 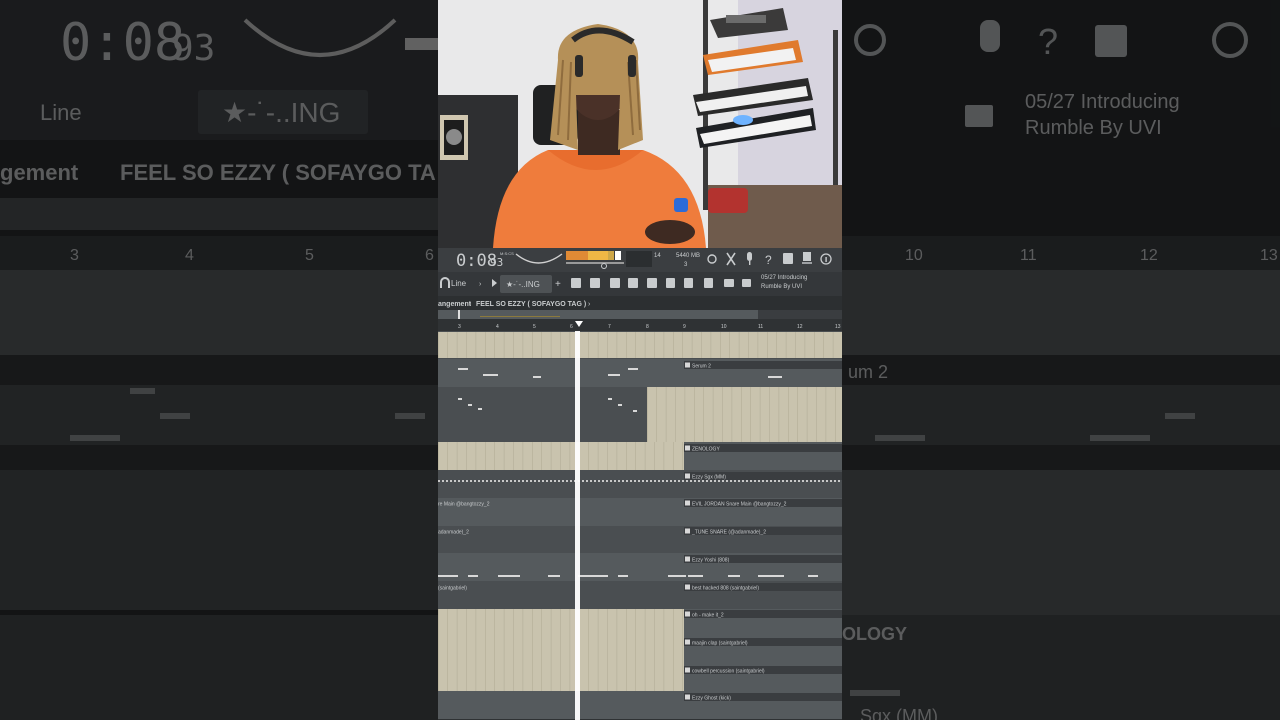 What do you see at coordinates (615, 283) in the screenshot?
I see `channel-rack-icon` at bounding box center [615, 283].